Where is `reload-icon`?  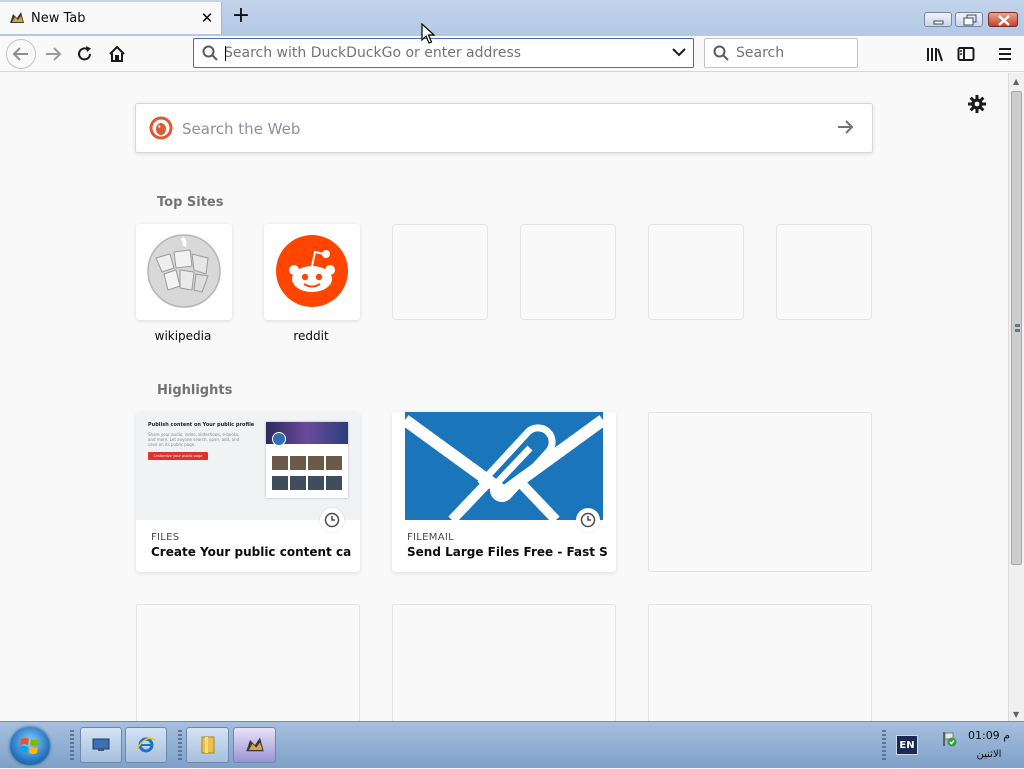
reload-icon is located at coordinates (84, 53).